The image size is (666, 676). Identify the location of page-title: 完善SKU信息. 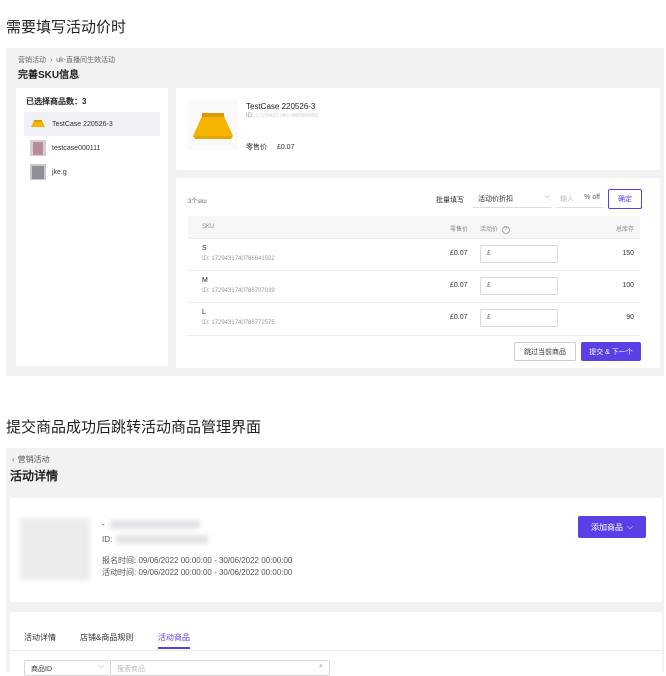
(49, 75).